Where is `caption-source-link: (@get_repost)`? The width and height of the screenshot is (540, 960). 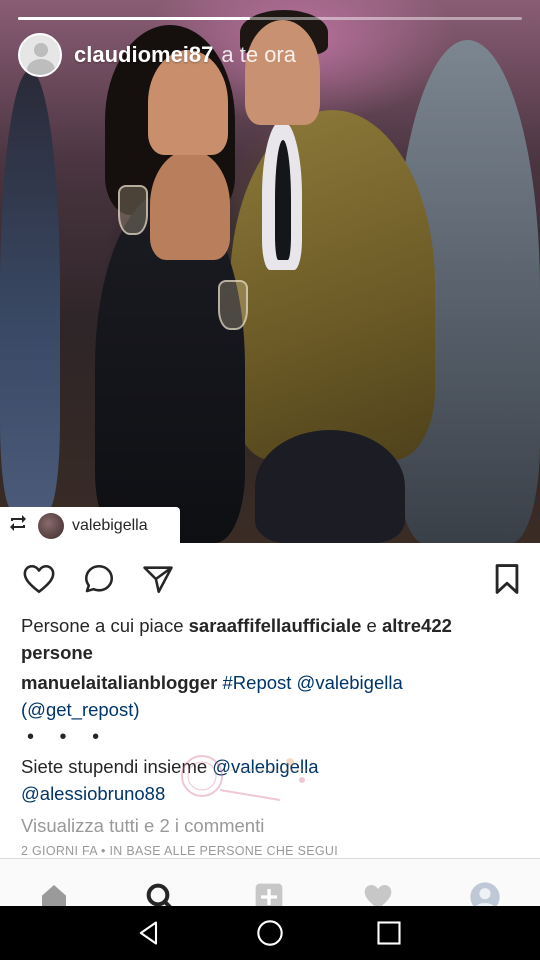
caption-source-link: (@get_repost) is located at coordinates (80, 709).